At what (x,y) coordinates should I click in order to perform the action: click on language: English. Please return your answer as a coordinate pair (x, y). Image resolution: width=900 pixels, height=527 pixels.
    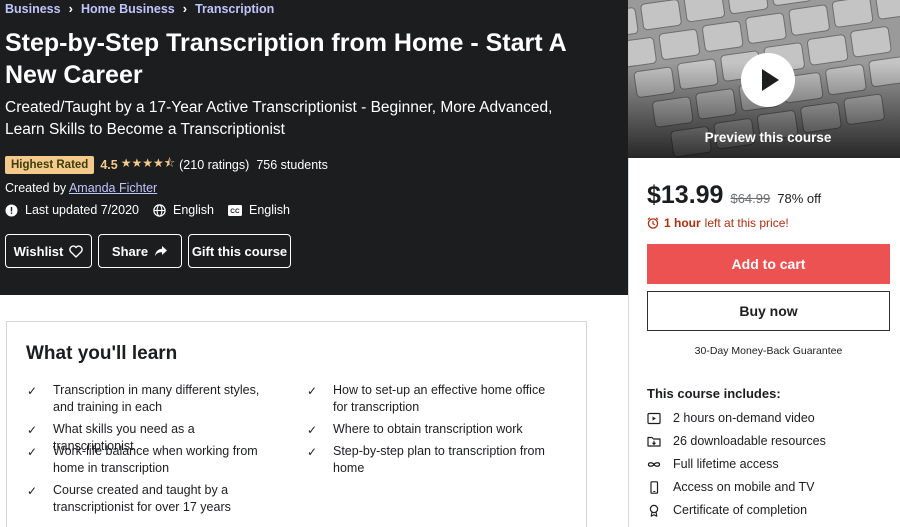
    Looking at the image, I should click on (183, 210).